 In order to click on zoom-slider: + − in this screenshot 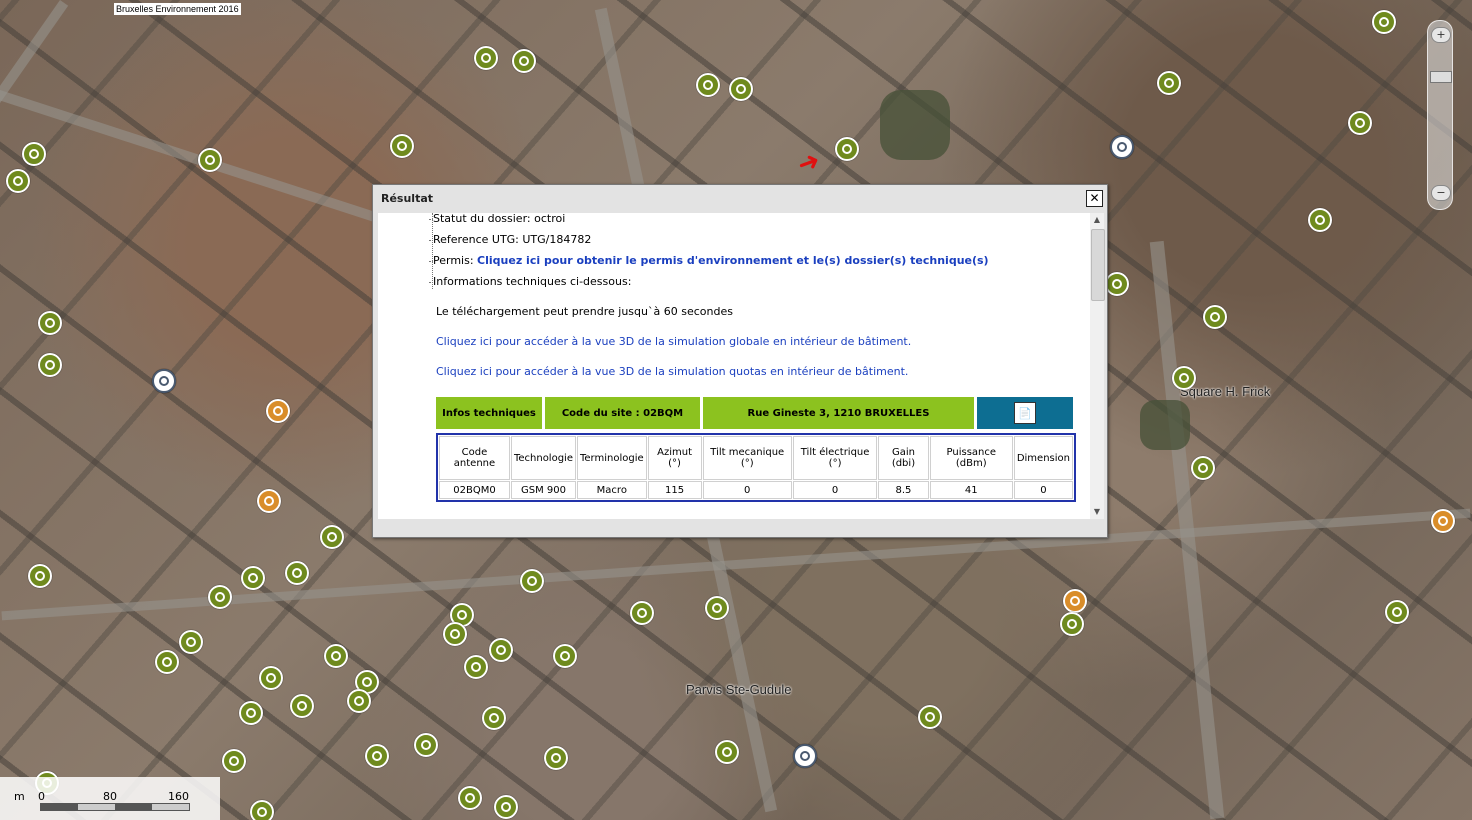, I will do `click(1440, 115)`.